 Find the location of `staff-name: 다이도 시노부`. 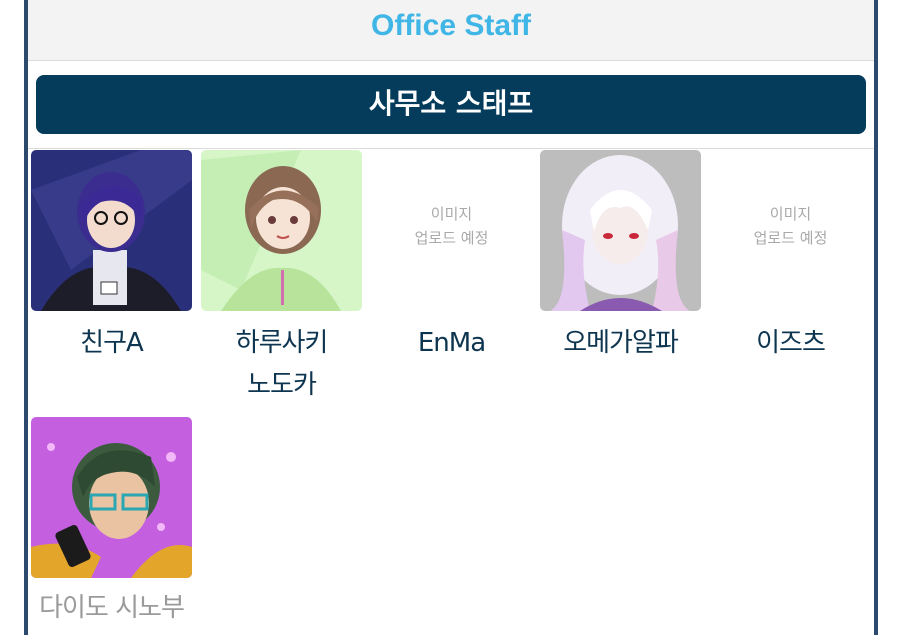

staff-name: 다이도 시노부 is located at coordinates (111, 608).